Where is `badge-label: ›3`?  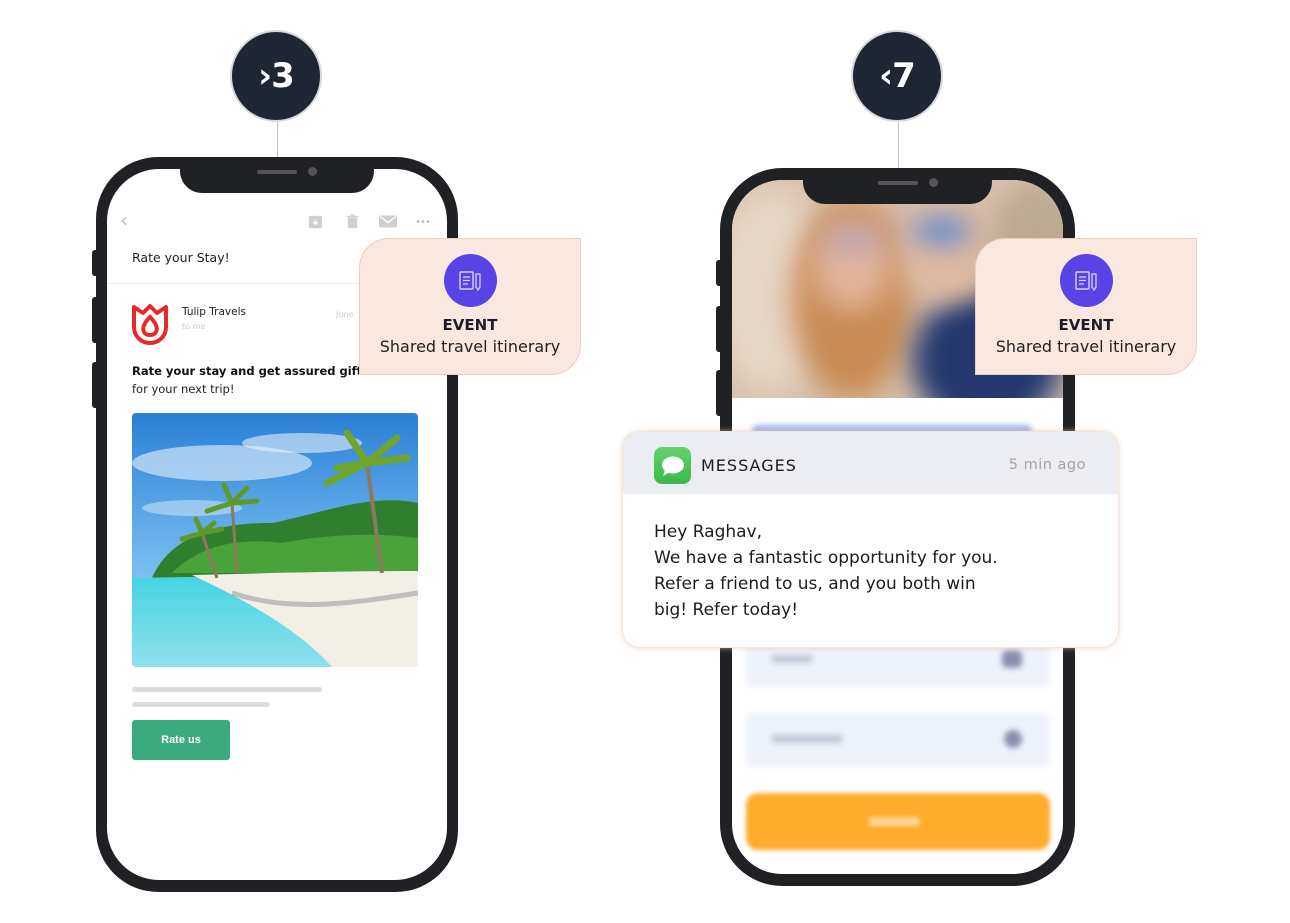
badge-label: ›3 is located at coordinates (276, 76).